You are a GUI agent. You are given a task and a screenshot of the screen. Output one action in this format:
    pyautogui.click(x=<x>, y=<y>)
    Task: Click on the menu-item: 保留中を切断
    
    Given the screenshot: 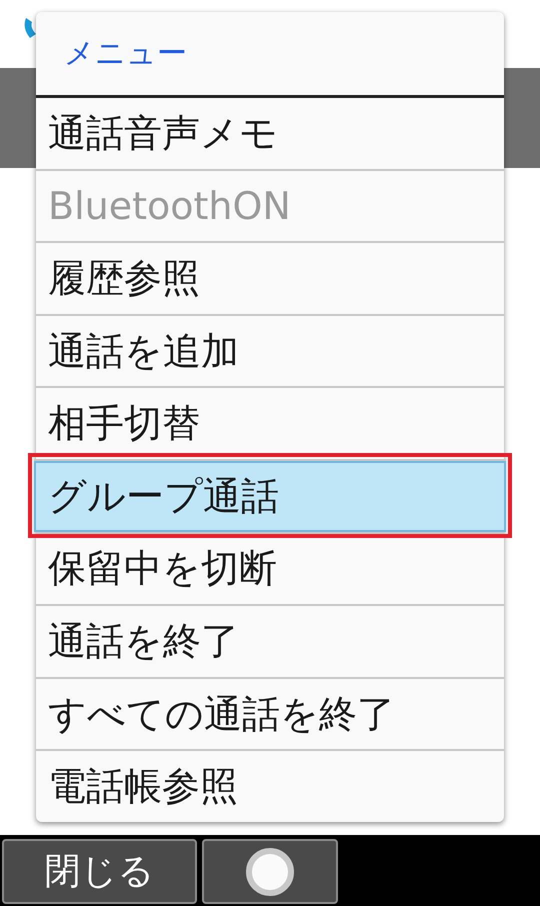 What is the action you would take?
    pyautogui.click(x=270, y=568)
    